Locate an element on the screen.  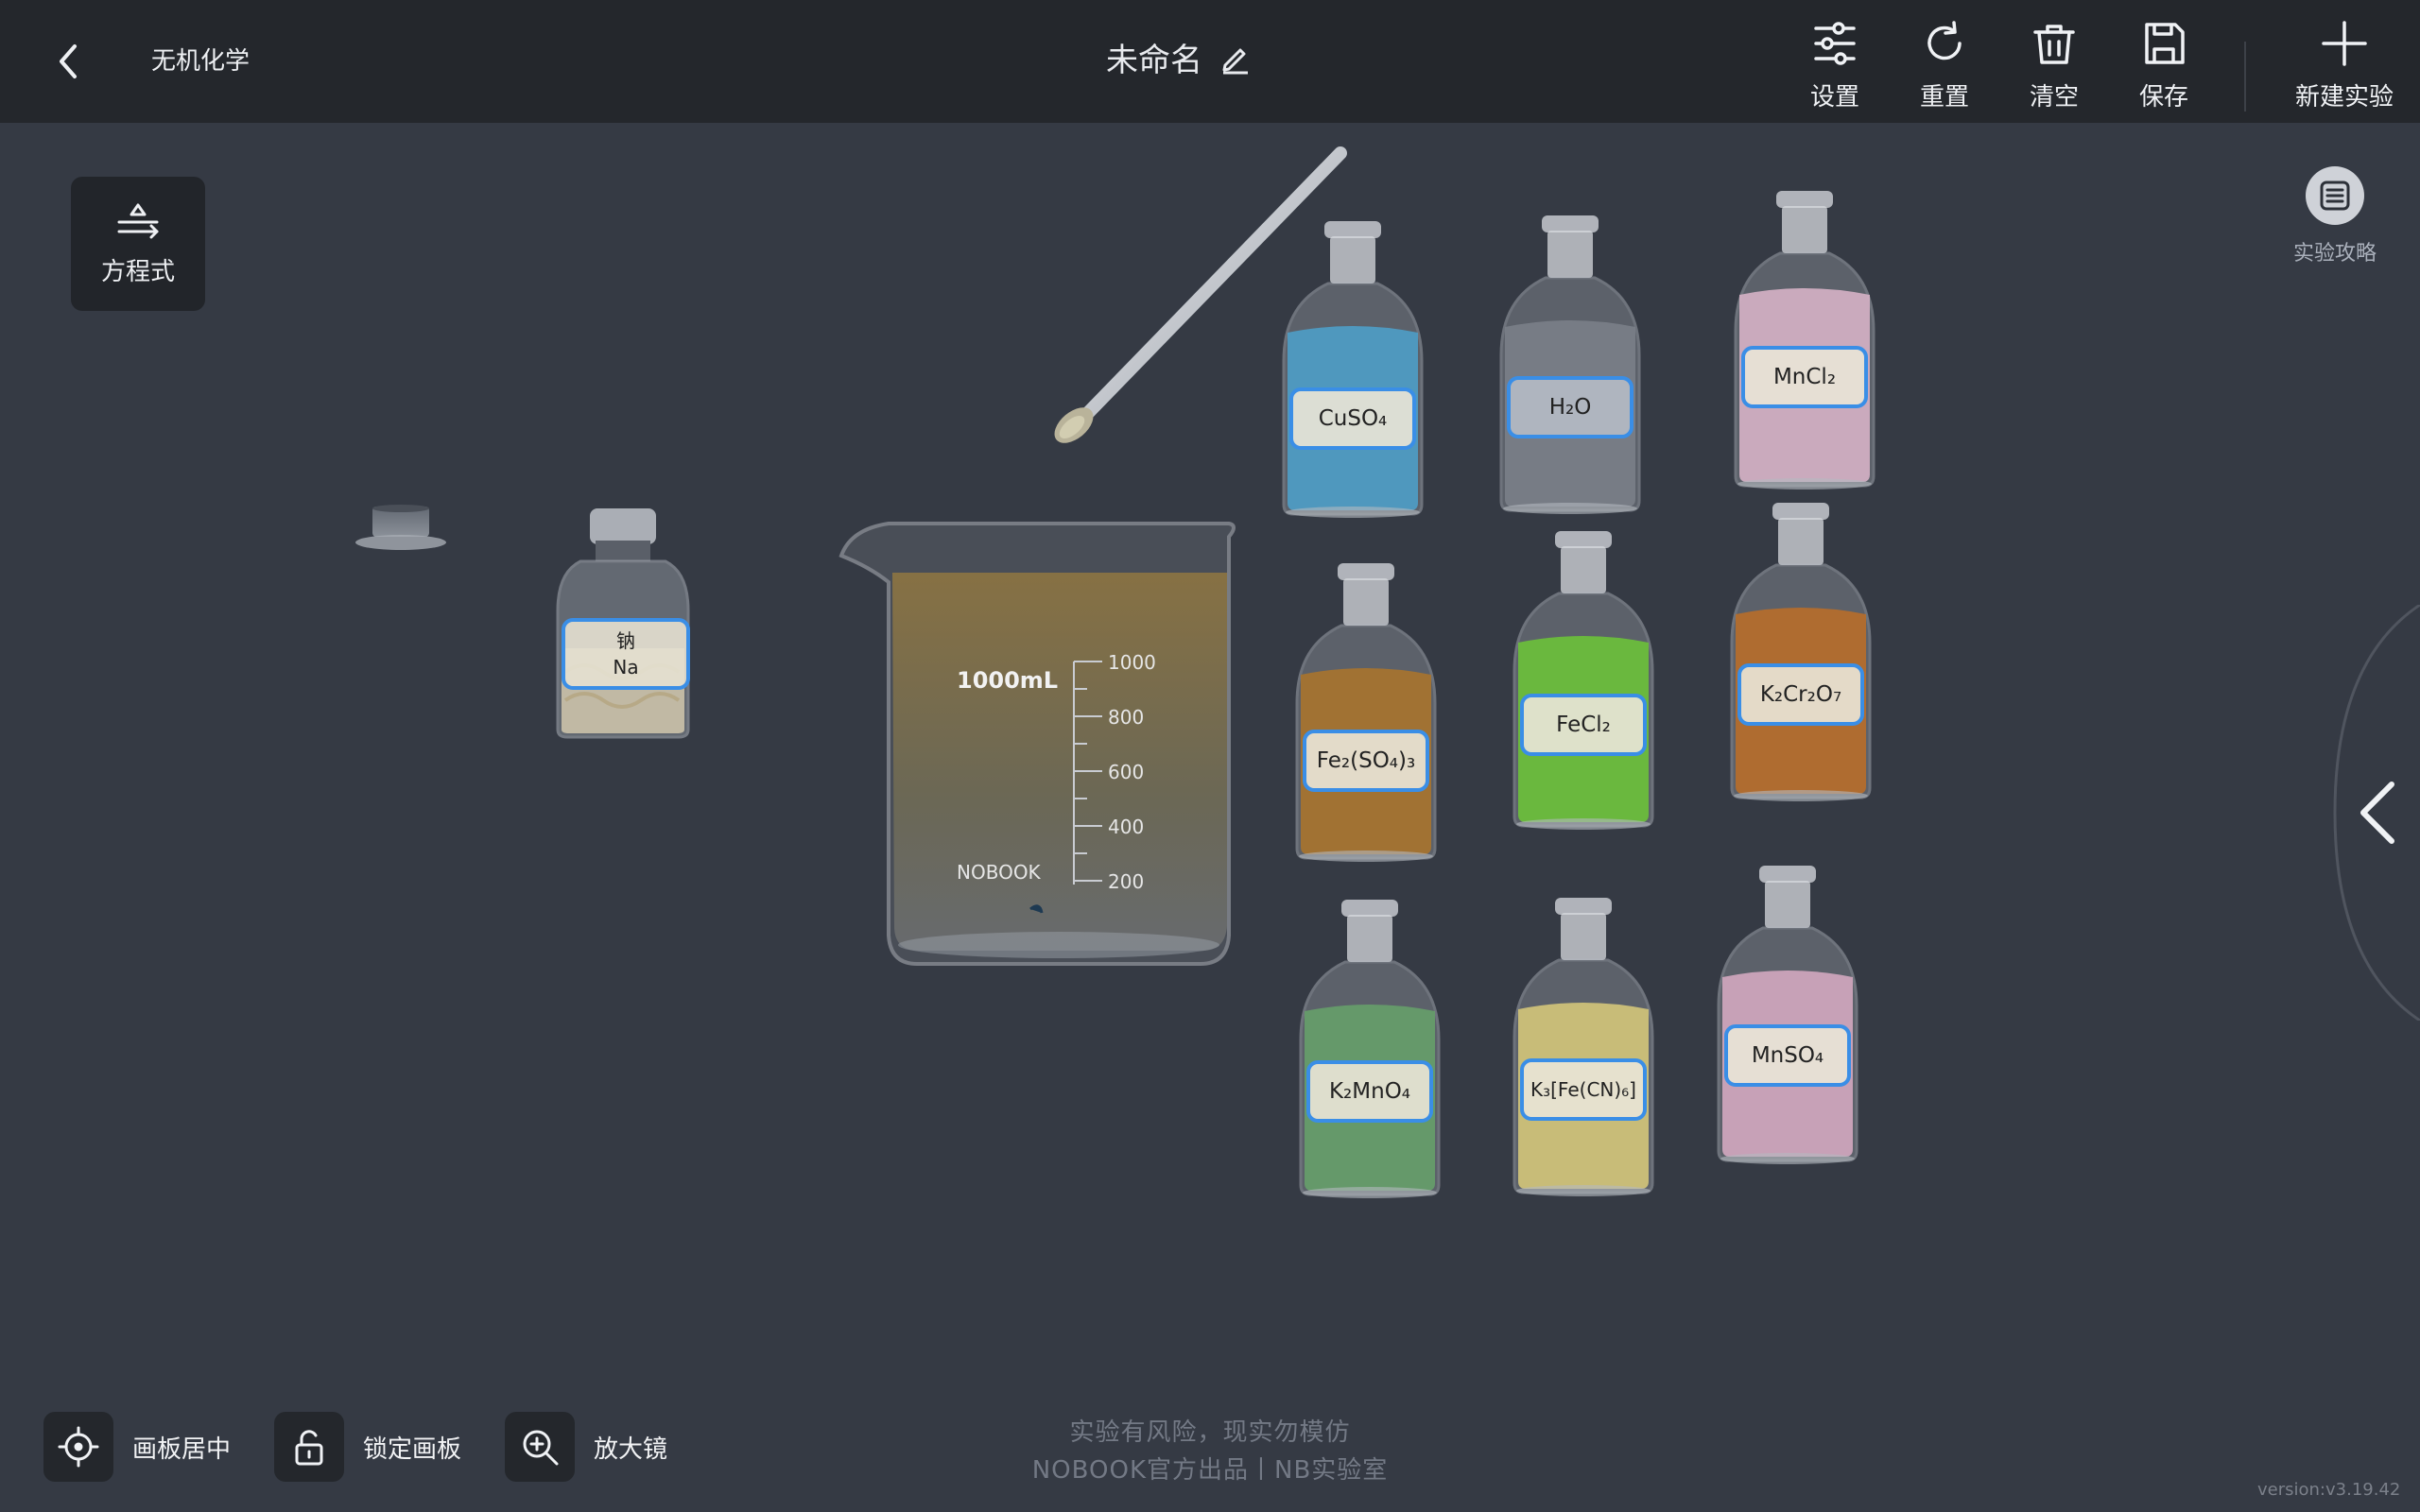
settings-label: 设置 is located at coordinates (1834, 97).